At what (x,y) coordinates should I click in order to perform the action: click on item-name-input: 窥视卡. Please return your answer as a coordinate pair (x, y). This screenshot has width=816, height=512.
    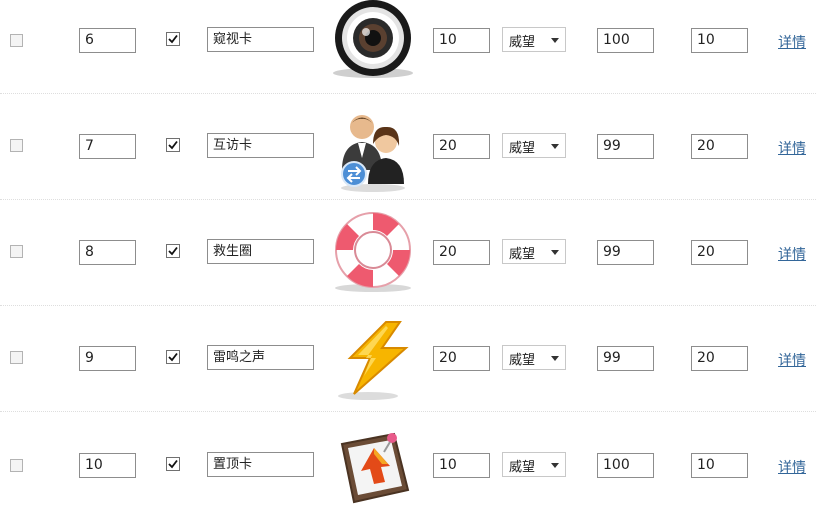
    Looking at the image, I should click on (260, 39).